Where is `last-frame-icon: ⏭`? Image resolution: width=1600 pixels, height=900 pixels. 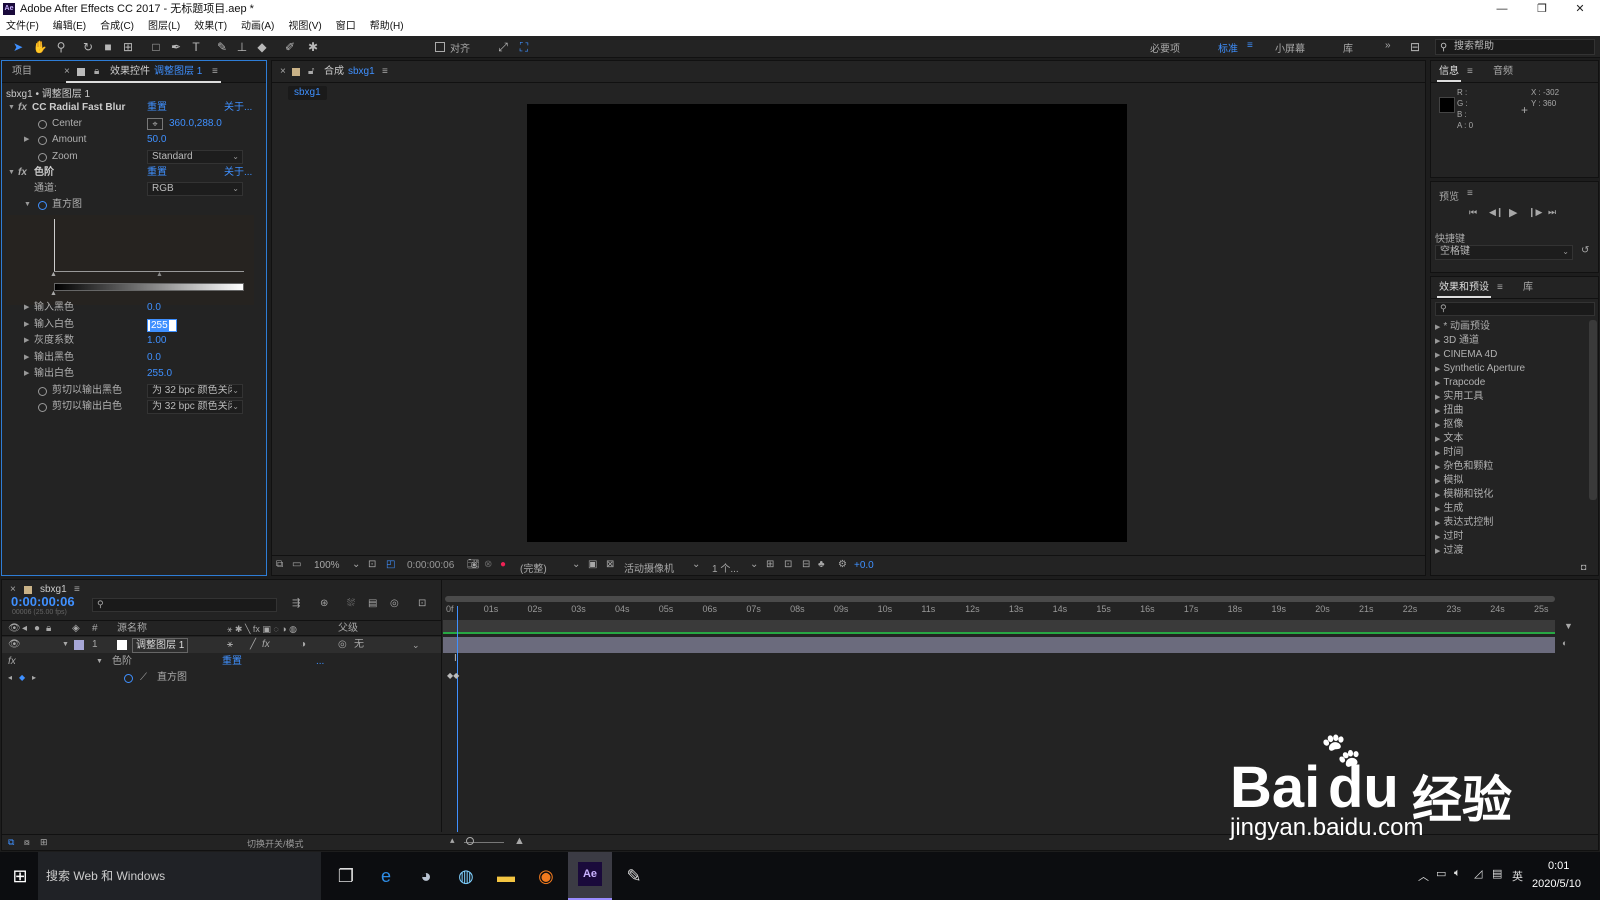
last-frame-icon: ⏭ is located at coordinates (1552, 212).